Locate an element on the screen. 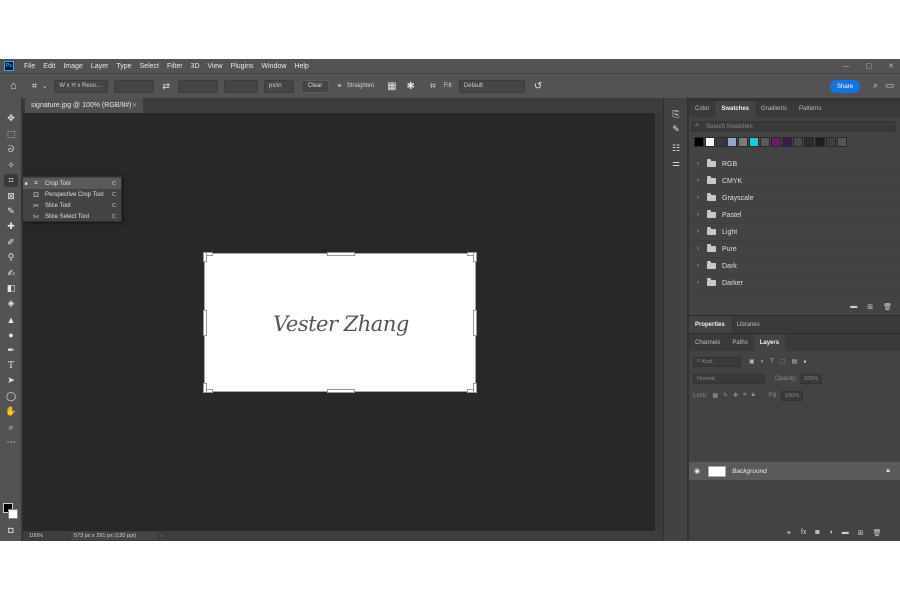 The height and width of the screenshot is (600, 900). tab-paths: Paths is located at coordinates (739, 342).